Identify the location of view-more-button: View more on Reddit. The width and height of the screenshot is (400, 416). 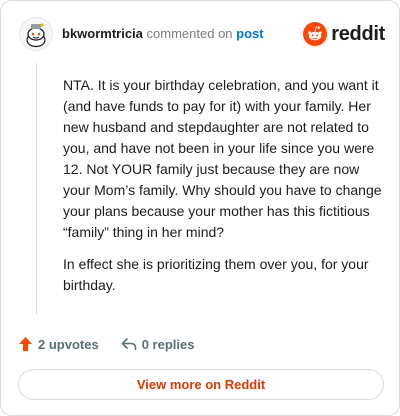
(201, 384).